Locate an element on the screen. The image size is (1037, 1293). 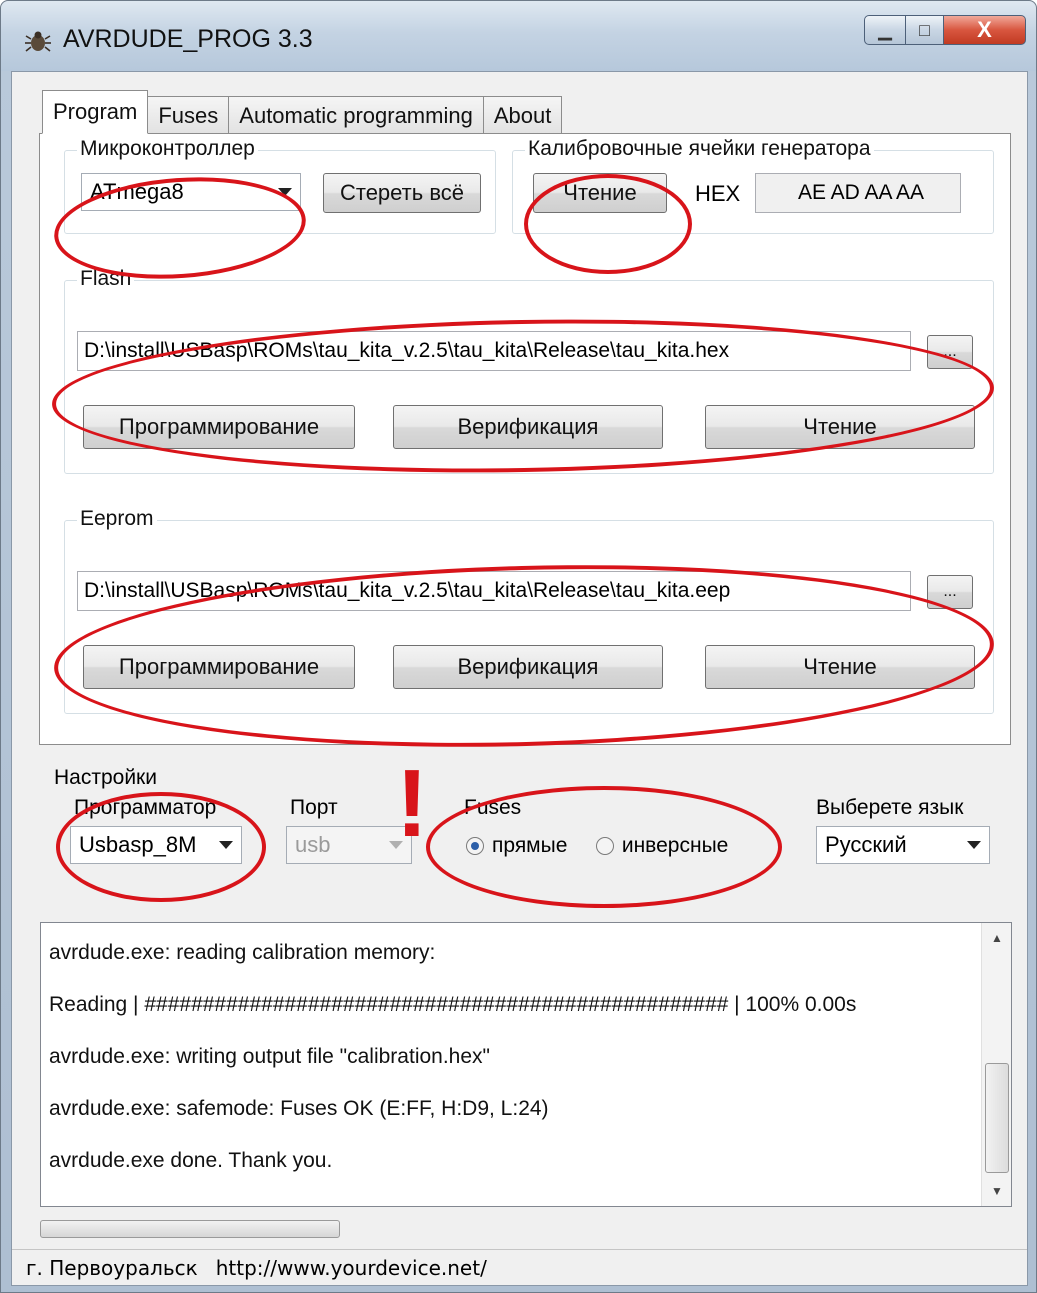
scroll-thumb is located at coordinates (997, 1118).